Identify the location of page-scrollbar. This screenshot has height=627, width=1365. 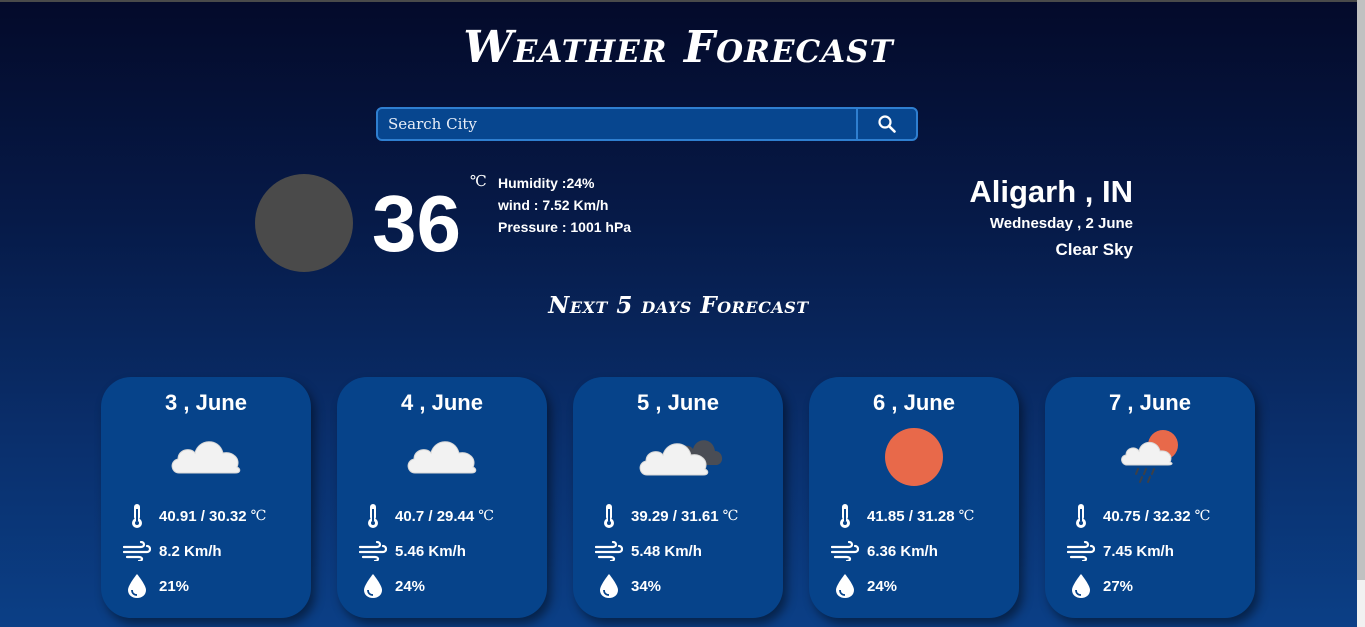
(1361, 313).